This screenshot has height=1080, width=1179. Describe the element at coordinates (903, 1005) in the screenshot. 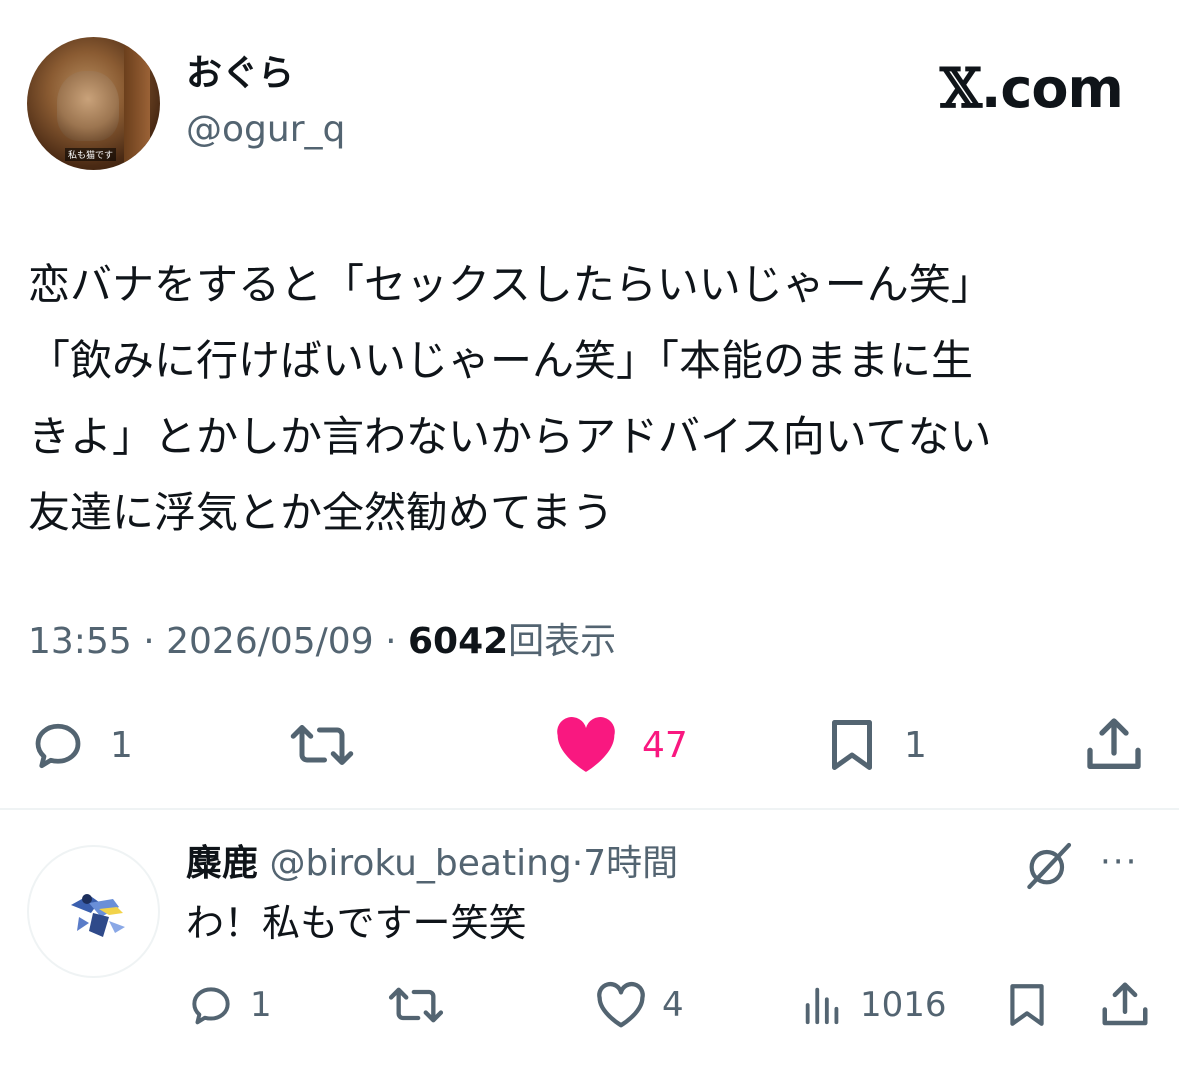

I see `reply-views-count: 1016` at that location.